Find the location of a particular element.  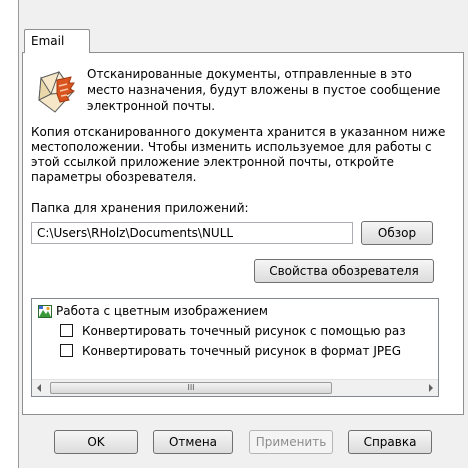

convert-jpeg-checkbox is located at coordinates (66, 350).